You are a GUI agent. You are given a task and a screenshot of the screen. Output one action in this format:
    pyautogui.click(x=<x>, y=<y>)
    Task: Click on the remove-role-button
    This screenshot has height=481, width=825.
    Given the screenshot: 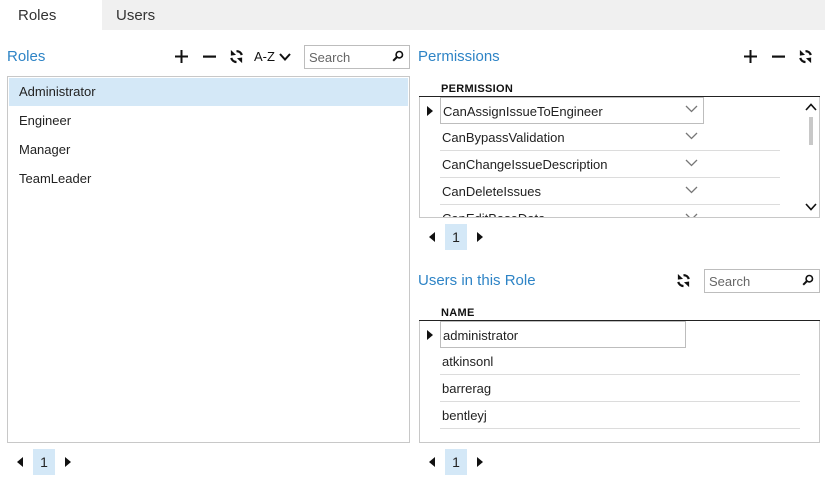 What is the action you would take?
    pyautogui.click(x=209, y=57)
    